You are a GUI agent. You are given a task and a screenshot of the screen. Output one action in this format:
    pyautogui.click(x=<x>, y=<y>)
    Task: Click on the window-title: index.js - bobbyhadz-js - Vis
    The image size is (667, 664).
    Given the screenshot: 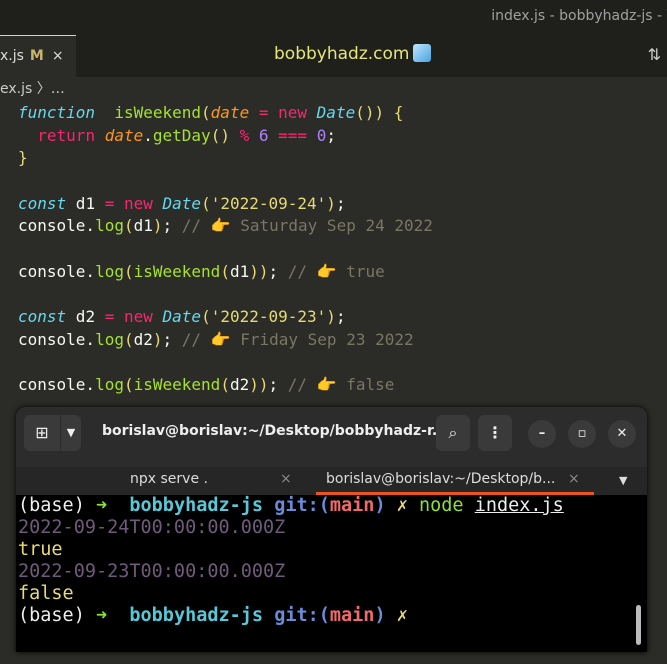 What is the action you would take?
    pyautogui.click(x=579, y=16)
    